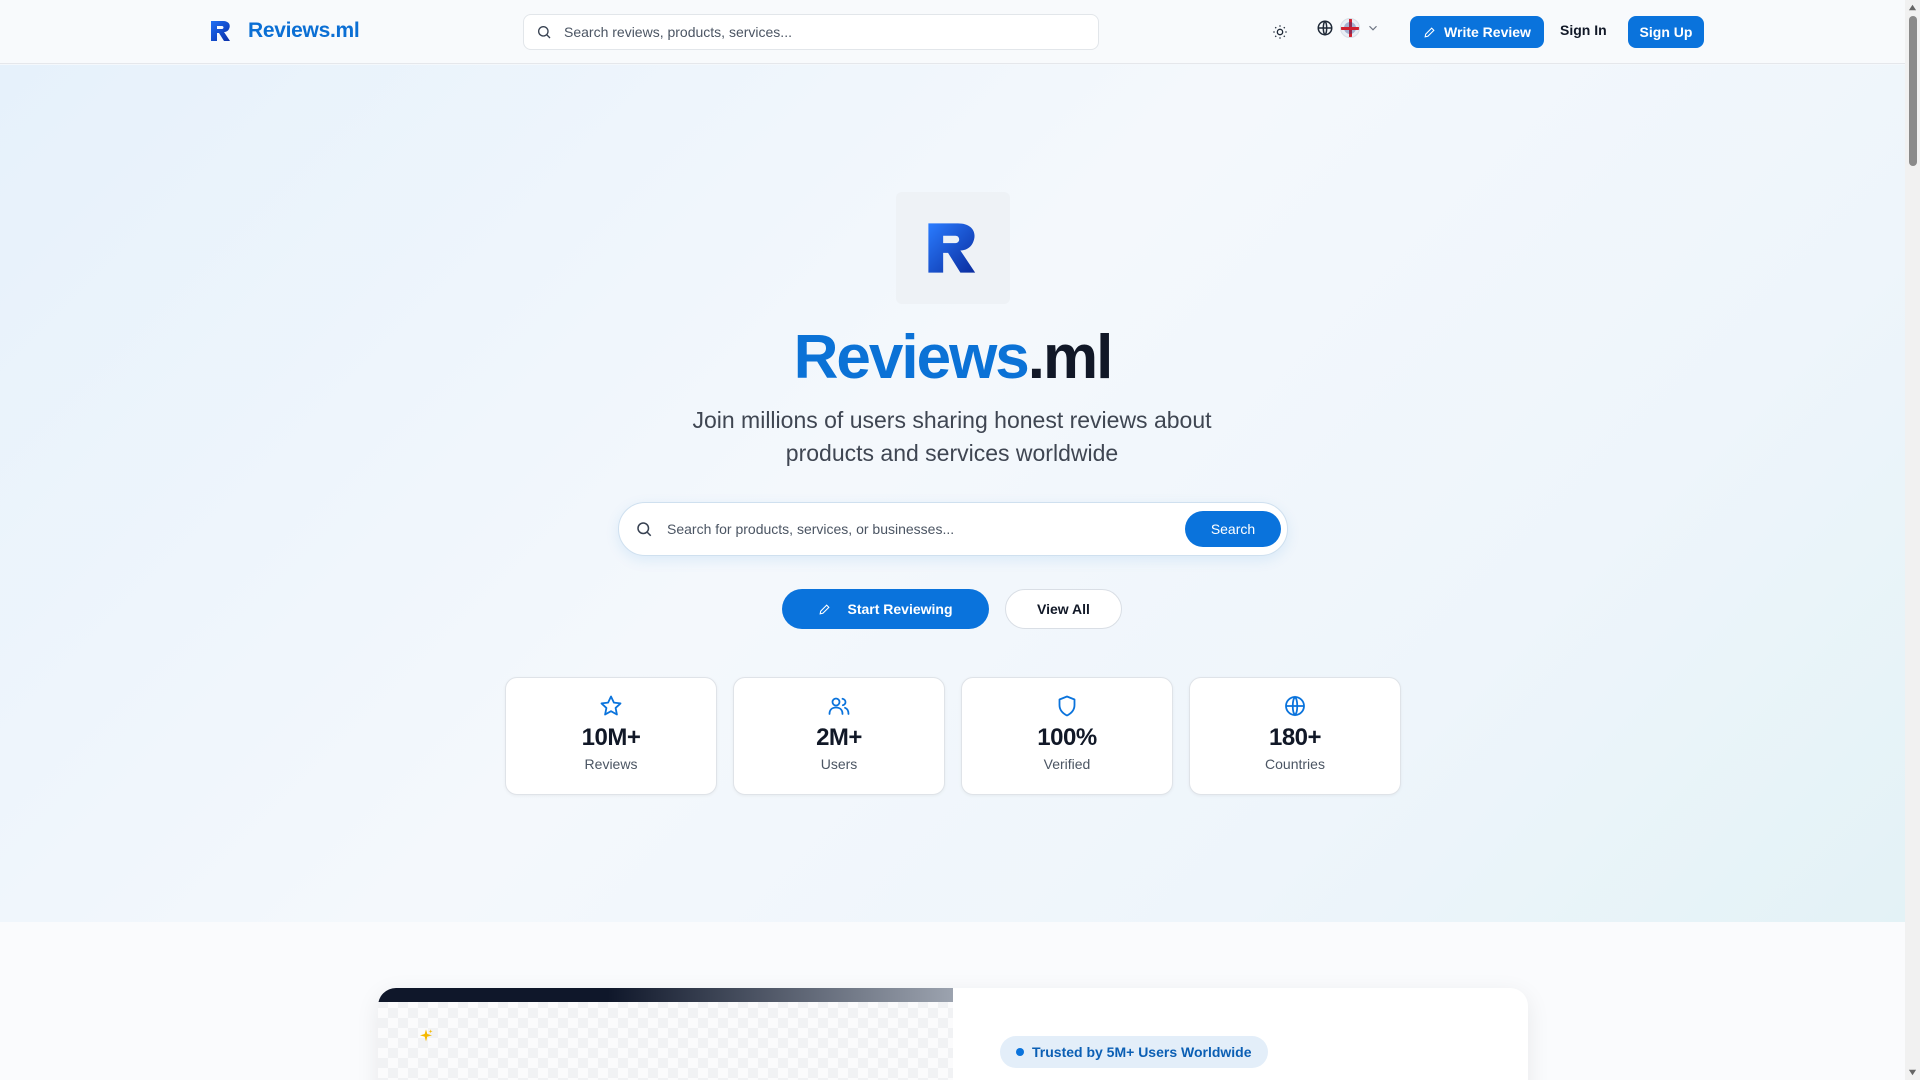  I want to click on feature-image-topbar, so click(665, 995).